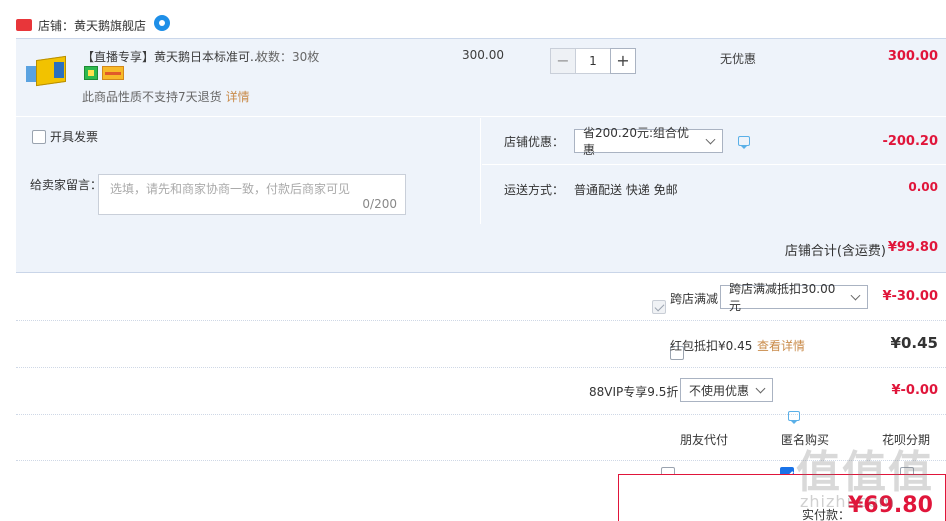 This screenshot has height=521, width=946. I want to click on qty-decrease-button: −, so click(563, 61).